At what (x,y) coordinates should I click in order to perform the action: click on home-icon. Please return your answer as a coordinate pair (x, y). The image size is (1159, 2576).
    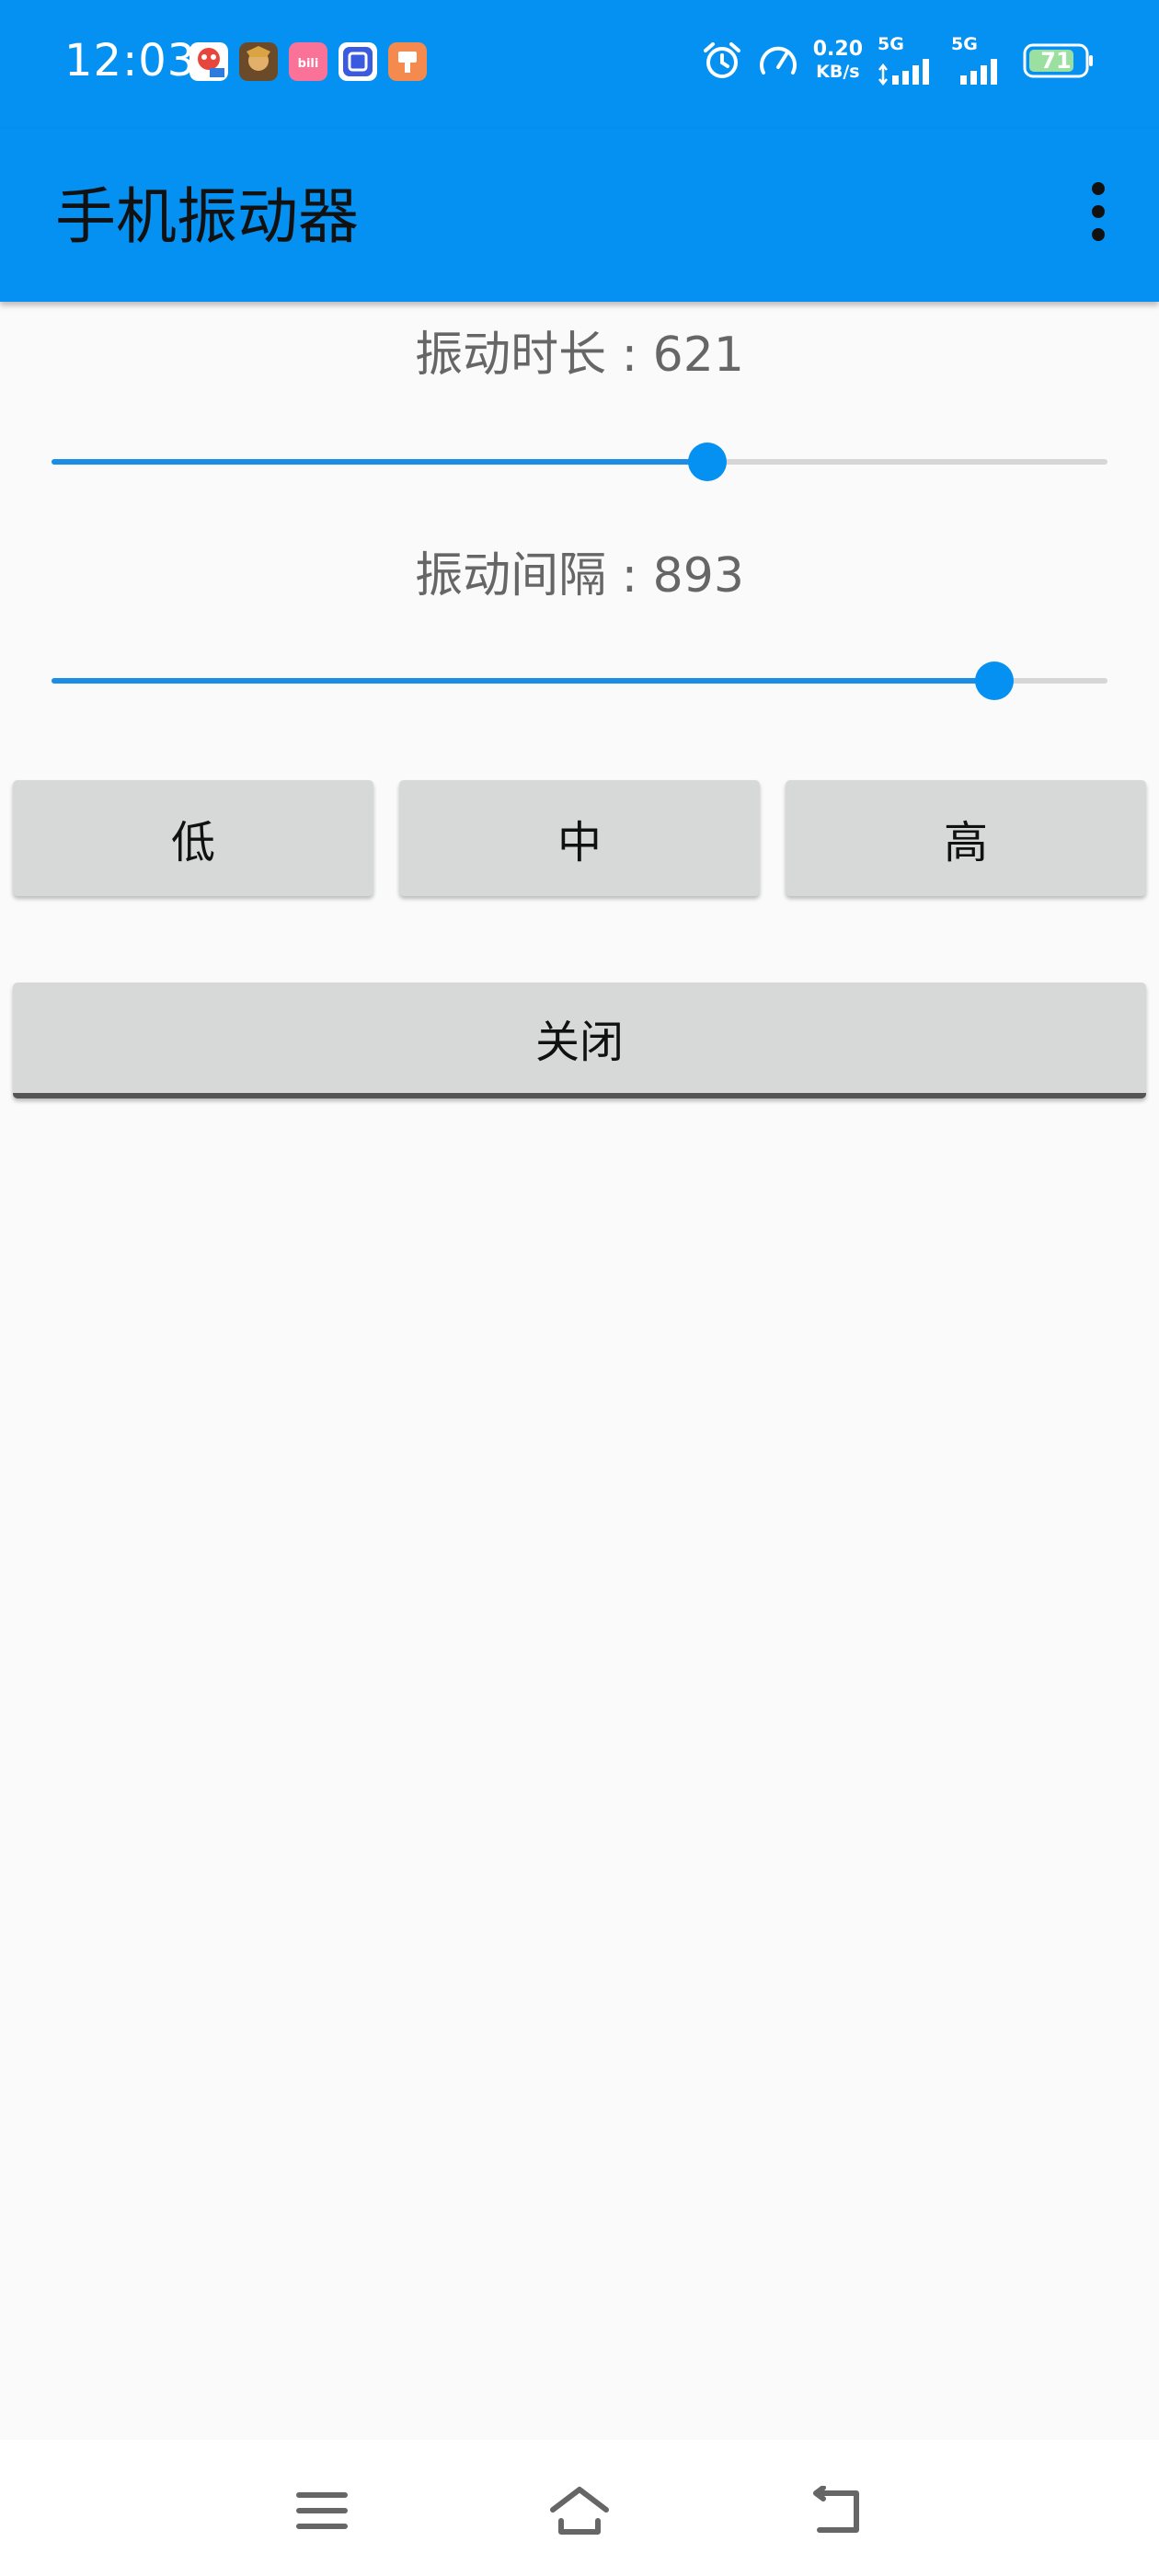
    Looking at the image, I should click on (579, 2511).